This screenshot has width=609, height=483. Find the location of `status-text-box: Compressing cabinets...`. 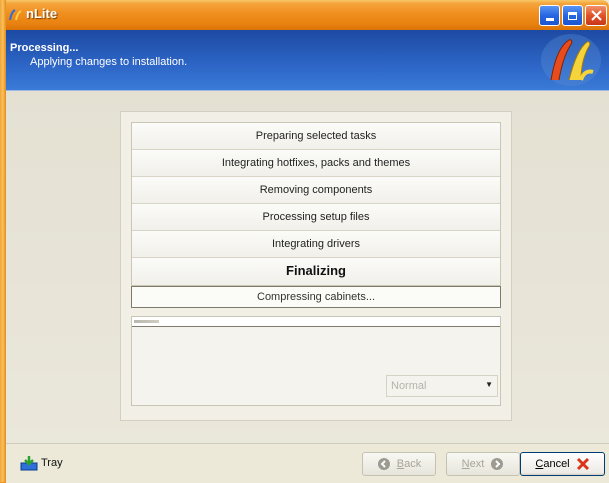

status-text-box: Compressing cabinets... is located at coordinates (316, 297).